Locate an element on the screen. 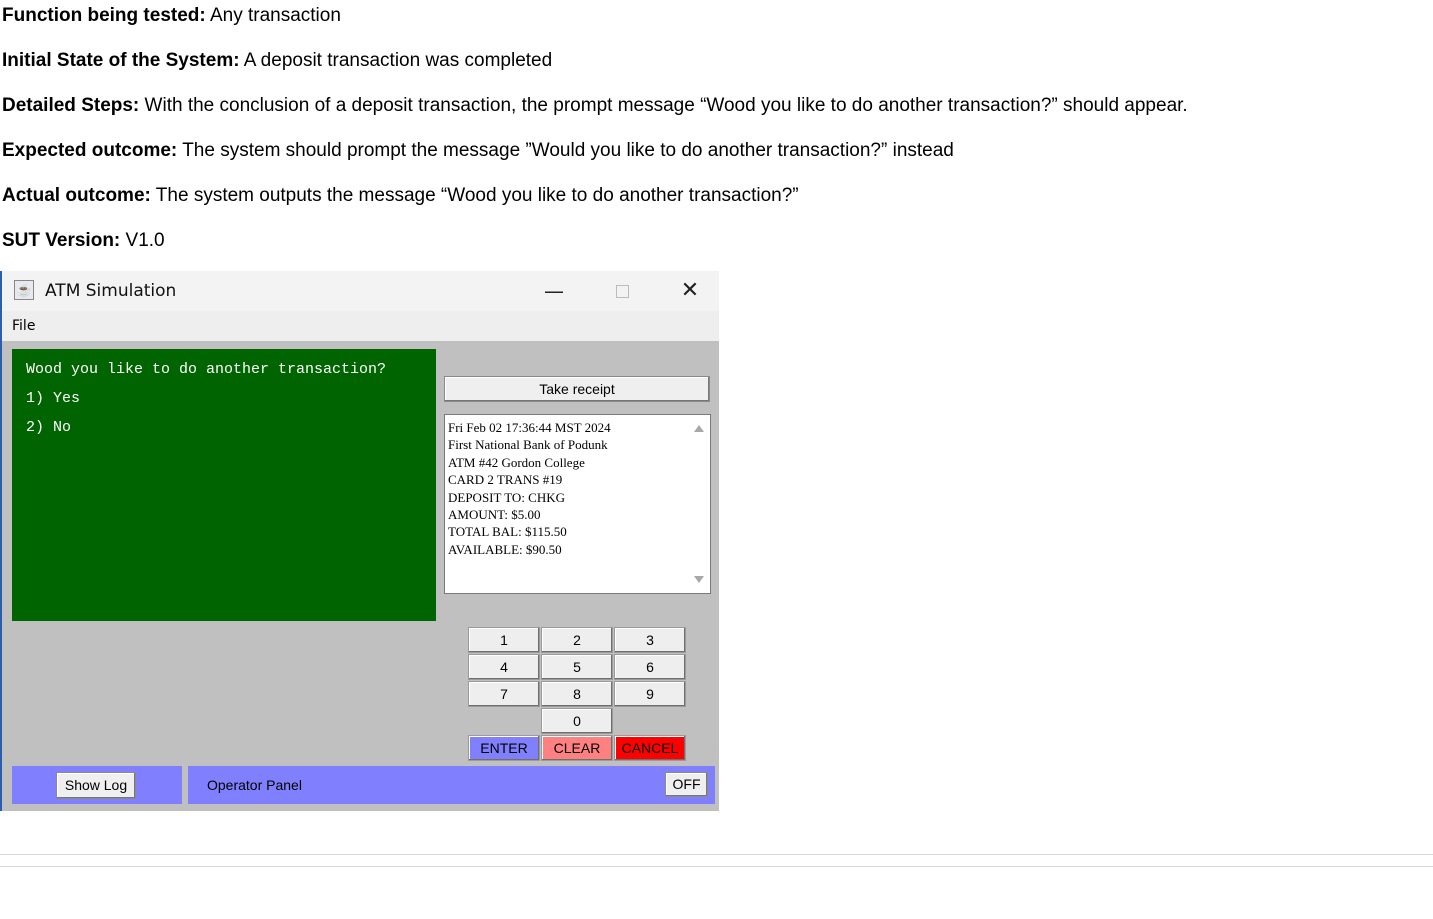  key-3: 3 is located at coordinates (650, 640).